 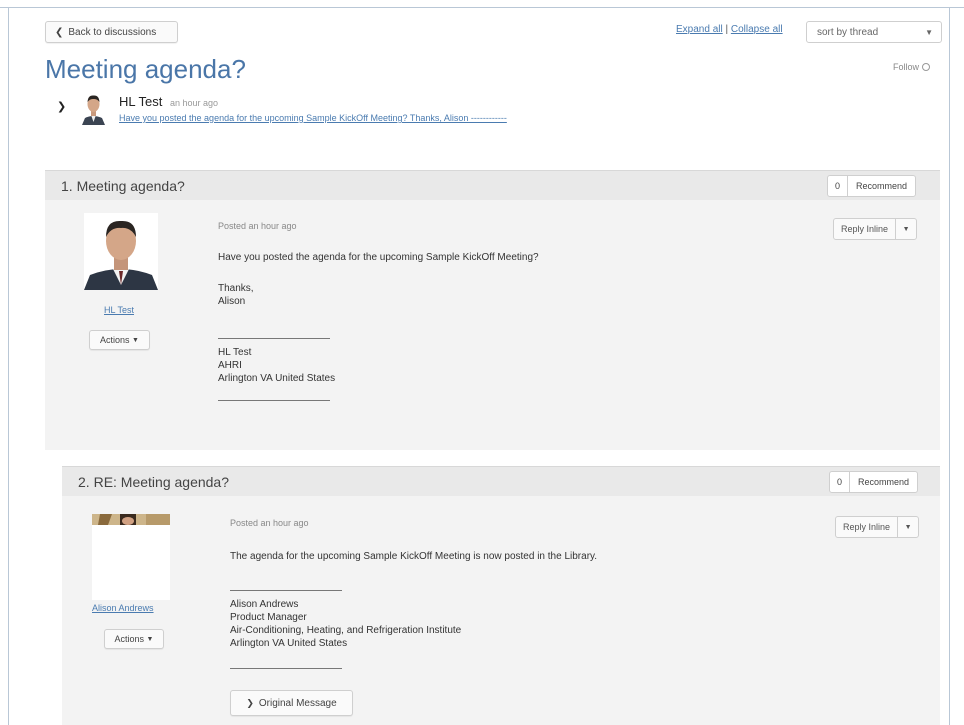 I want to click on window-right-border, so click(x=949, y=366).